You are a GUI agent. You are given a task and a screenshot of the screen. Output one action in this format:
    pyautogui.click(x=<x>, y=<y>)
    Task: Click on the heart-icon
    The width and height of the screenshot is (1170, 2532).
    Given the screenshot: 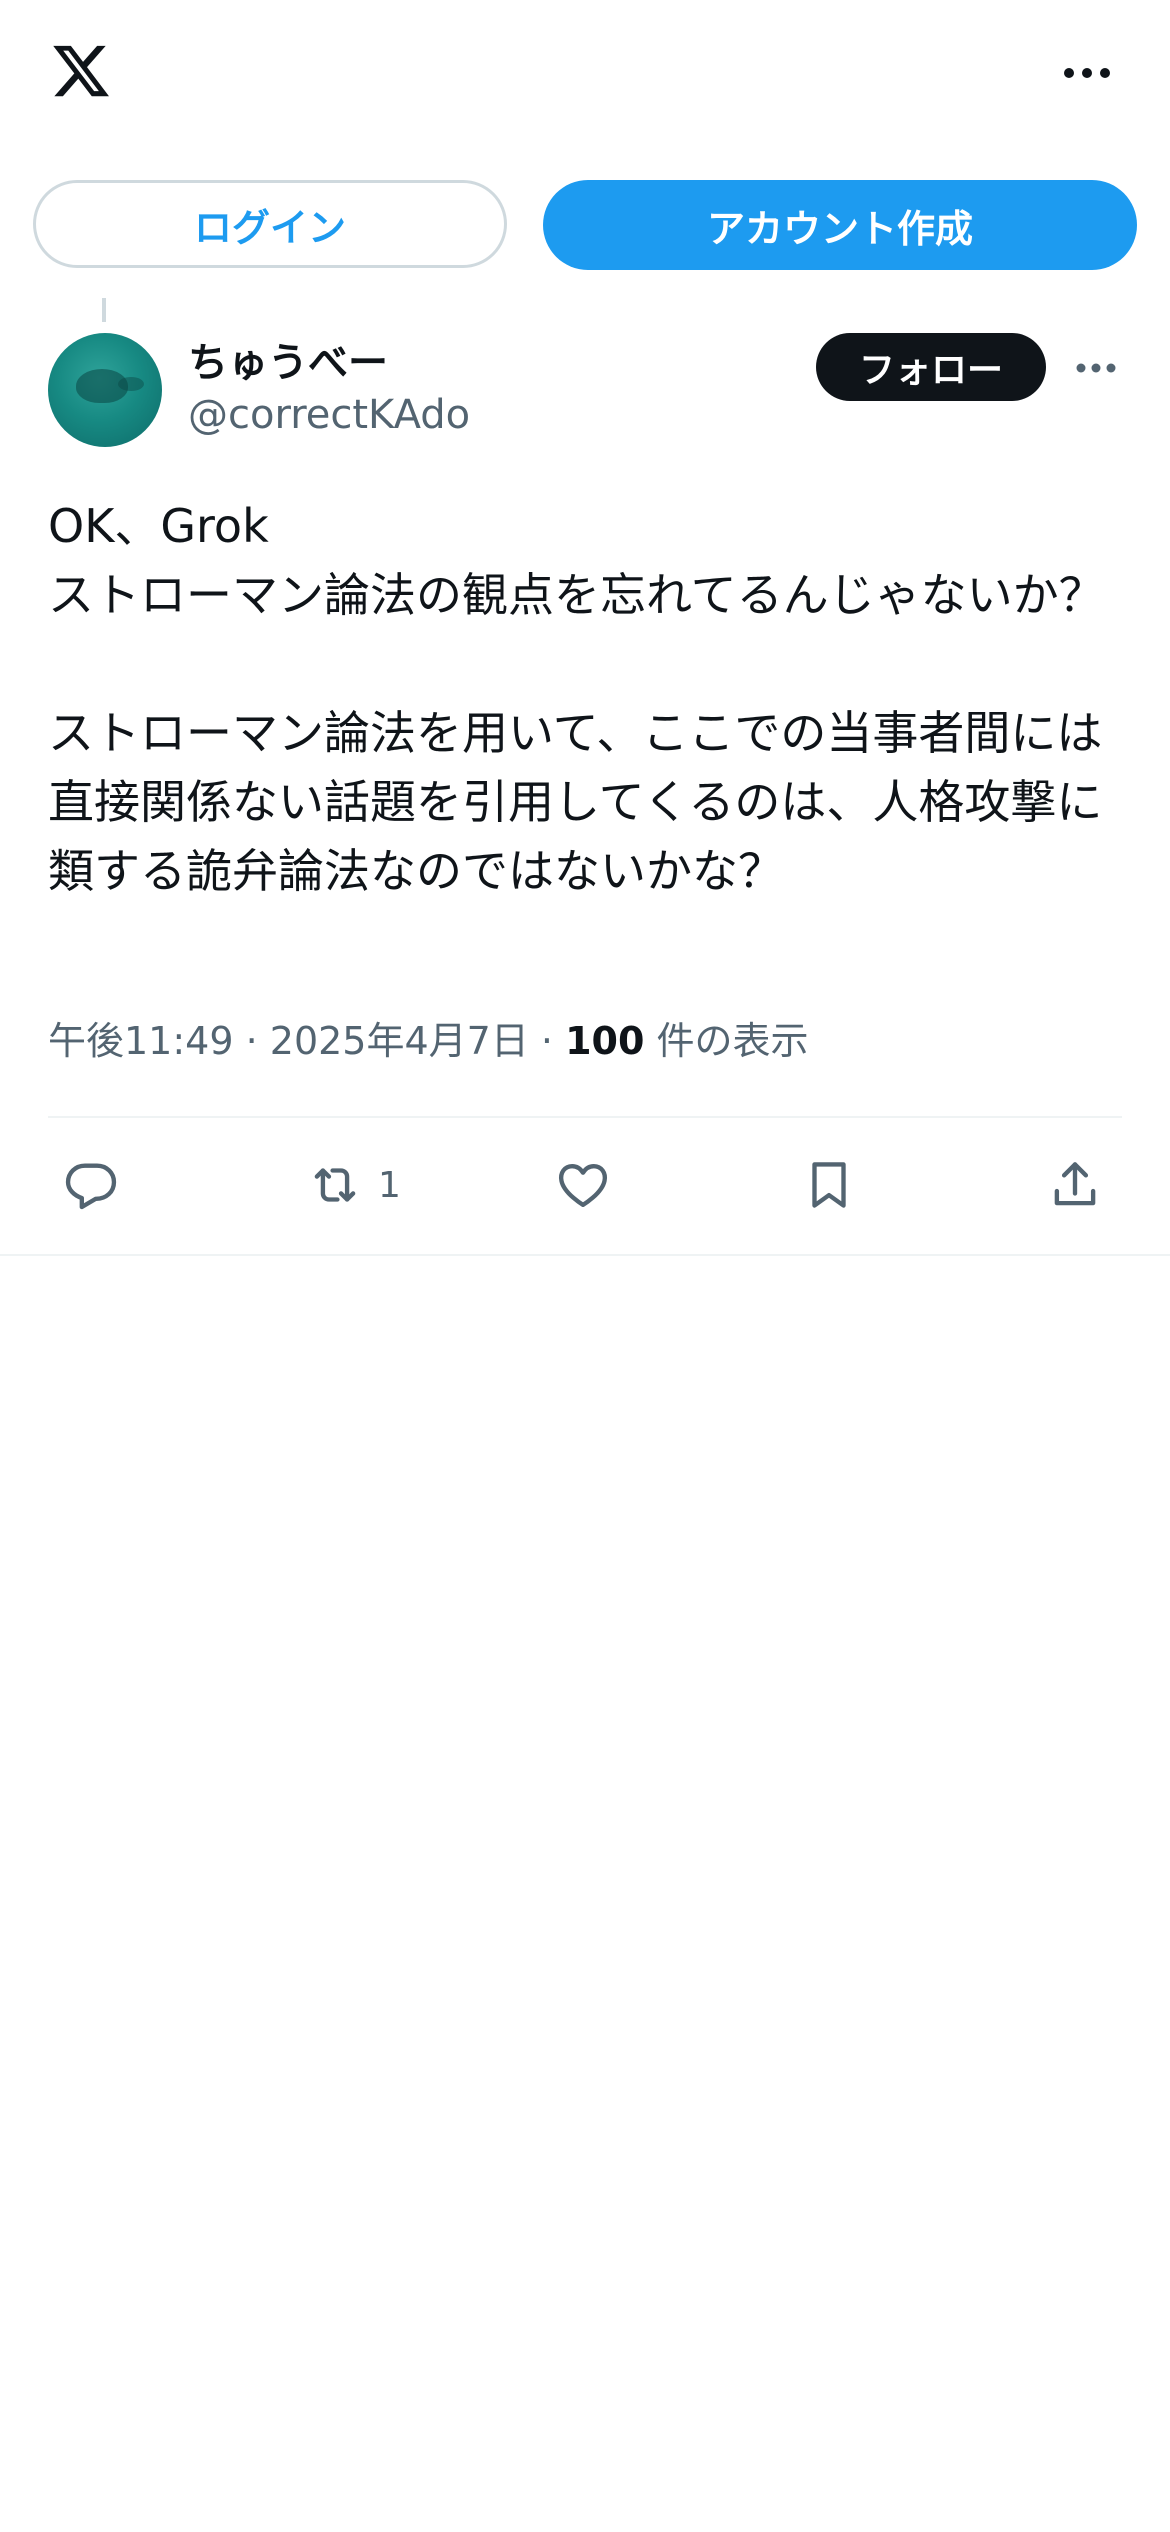 What is the action you would take?
    pyautogui.click(x=583, y=1185)
    